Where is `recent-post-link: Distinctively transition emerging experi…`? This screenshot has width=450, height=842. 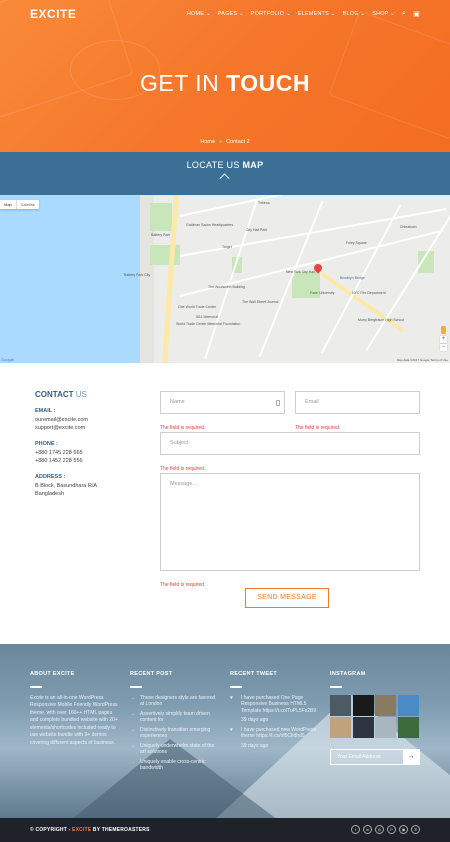 recent-post-link: Distinctively transition emerging experi… is located at coordinates (175, 733).